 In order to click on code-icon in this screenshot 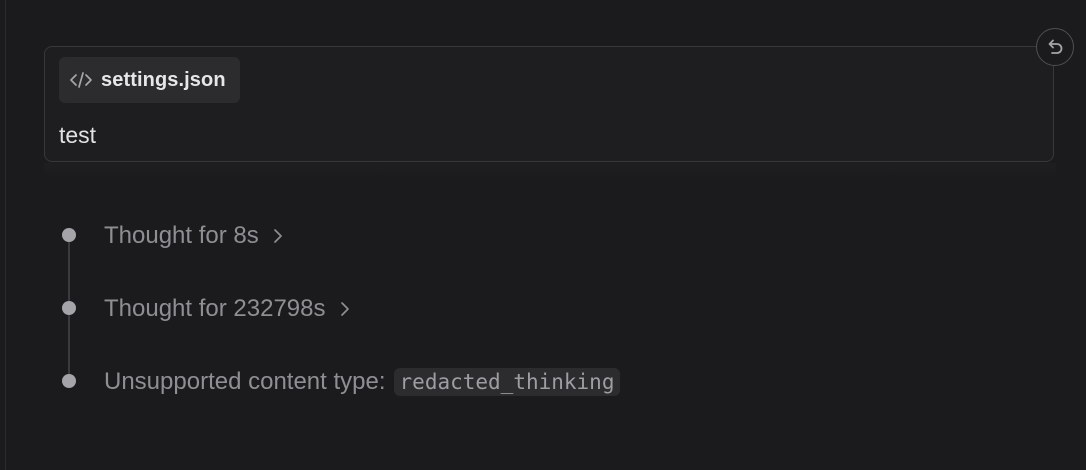, I will do `click(81, 80)`.